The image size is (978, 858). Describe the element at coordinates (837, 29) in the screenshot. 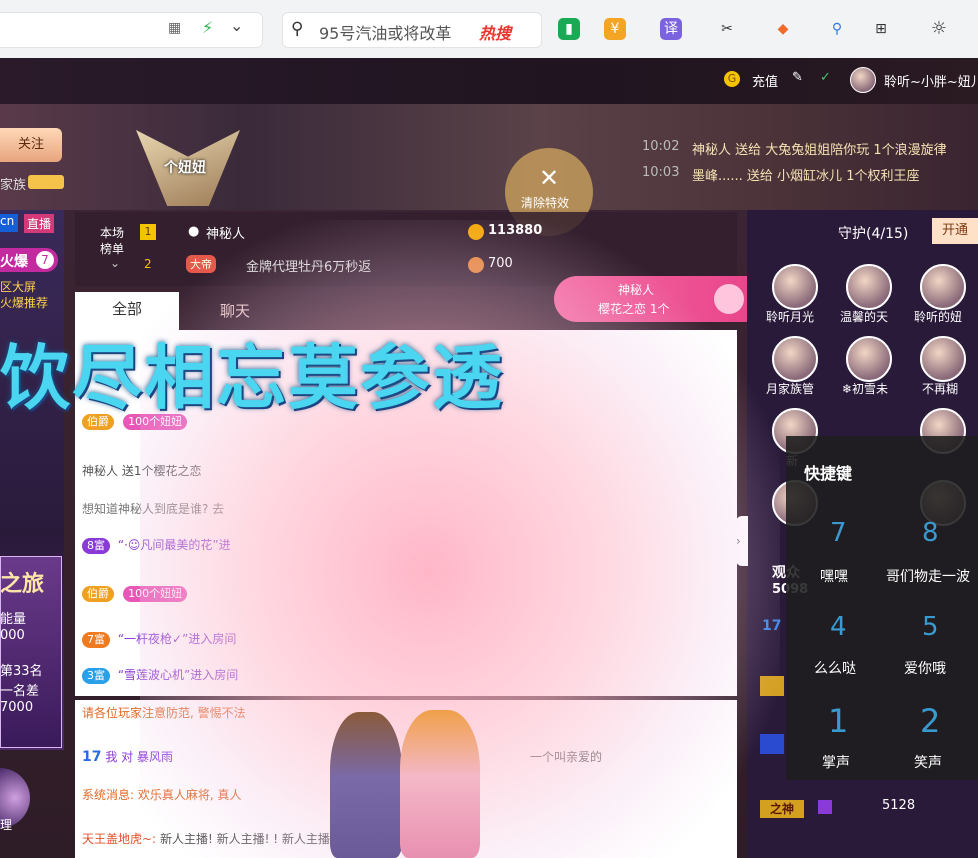

I see `magnifier-icon: ⚲` at that location.